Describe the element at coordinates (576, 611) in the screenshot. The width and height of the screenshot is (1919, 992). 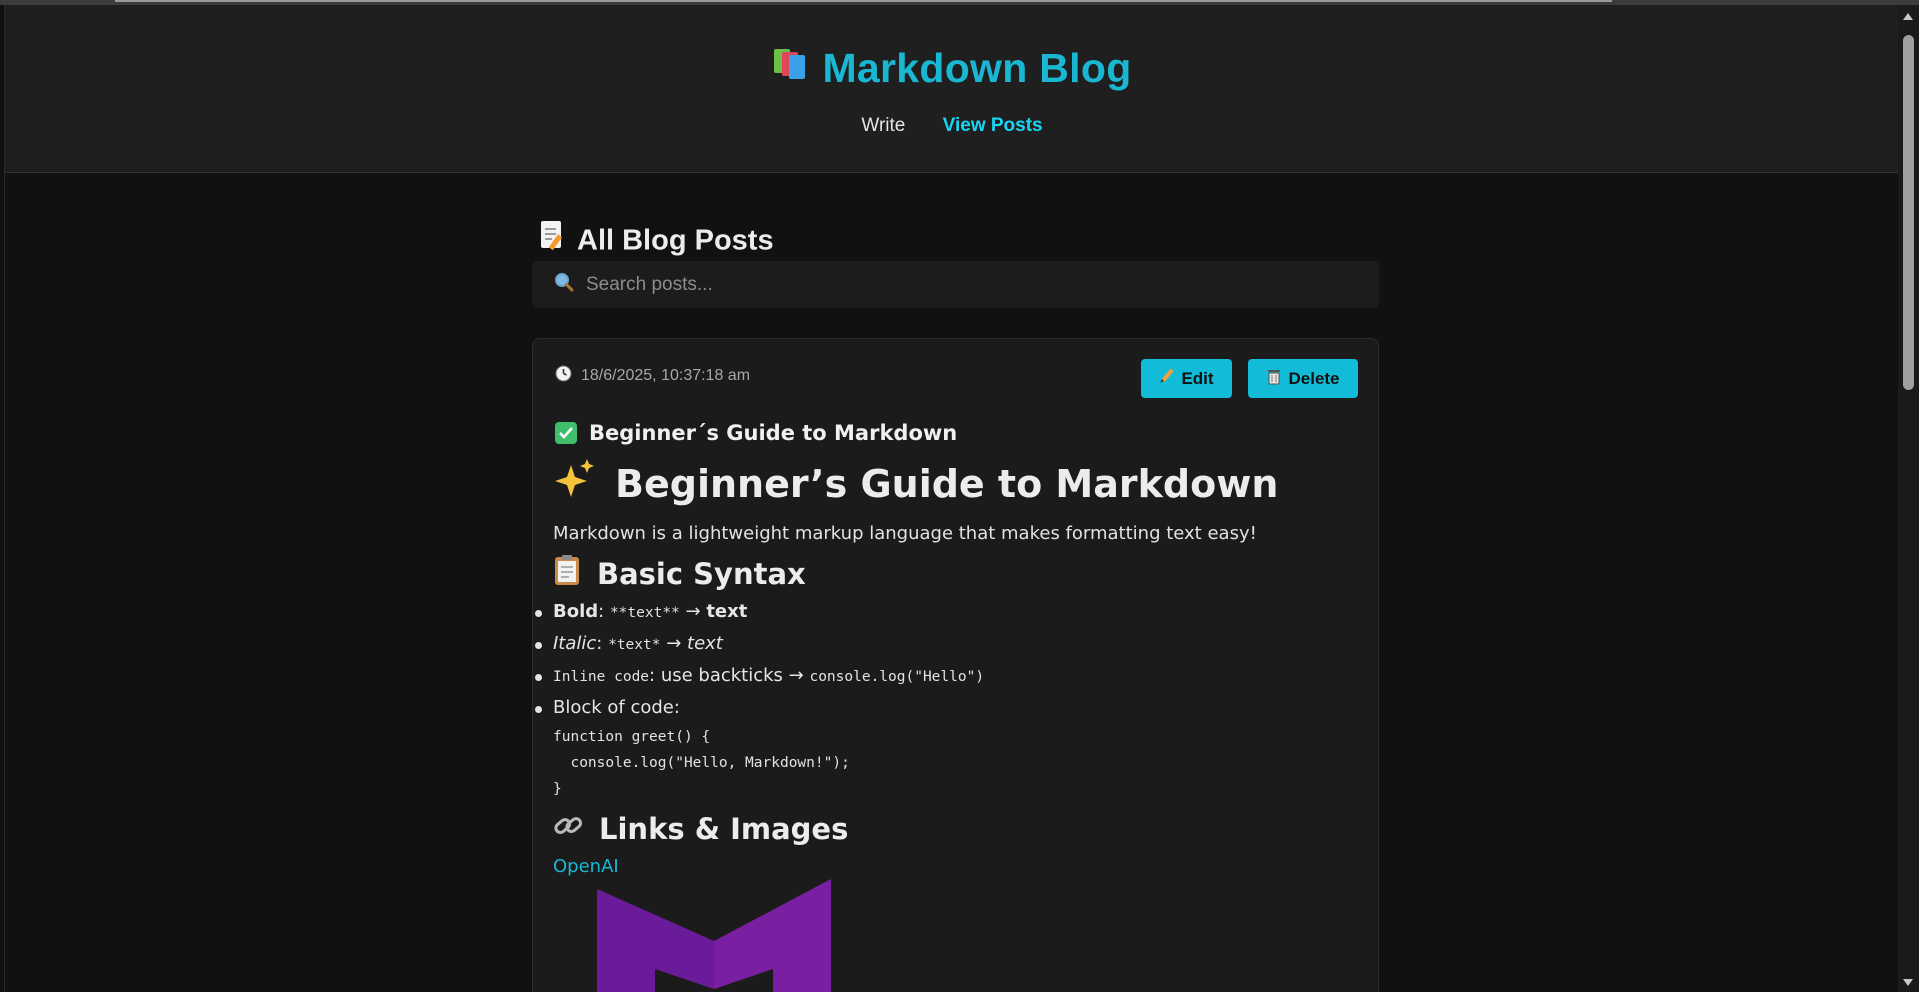
I see `bold-label: Bold` at that location.